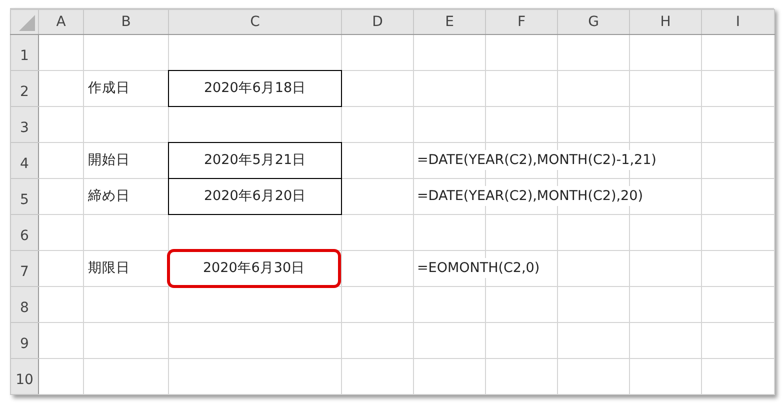  I want to click on column-header: H, so click(666, 22).